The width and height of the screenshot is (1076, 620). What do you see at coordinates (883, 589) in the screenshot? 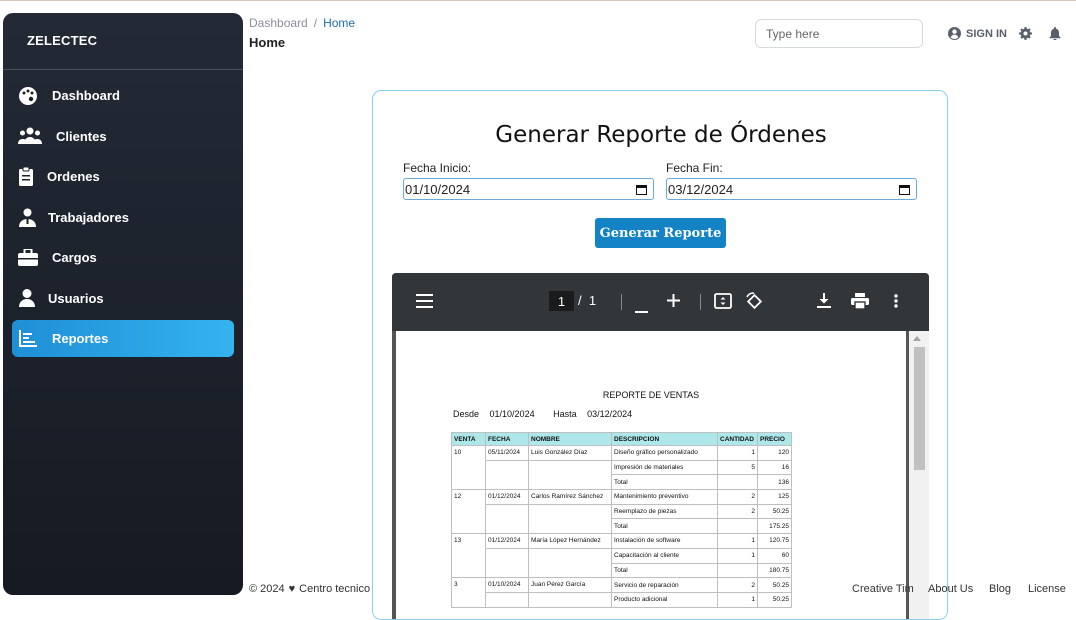
I see `footer-link-creative-tim: Creative Tim` at bounding box center [883, 589].